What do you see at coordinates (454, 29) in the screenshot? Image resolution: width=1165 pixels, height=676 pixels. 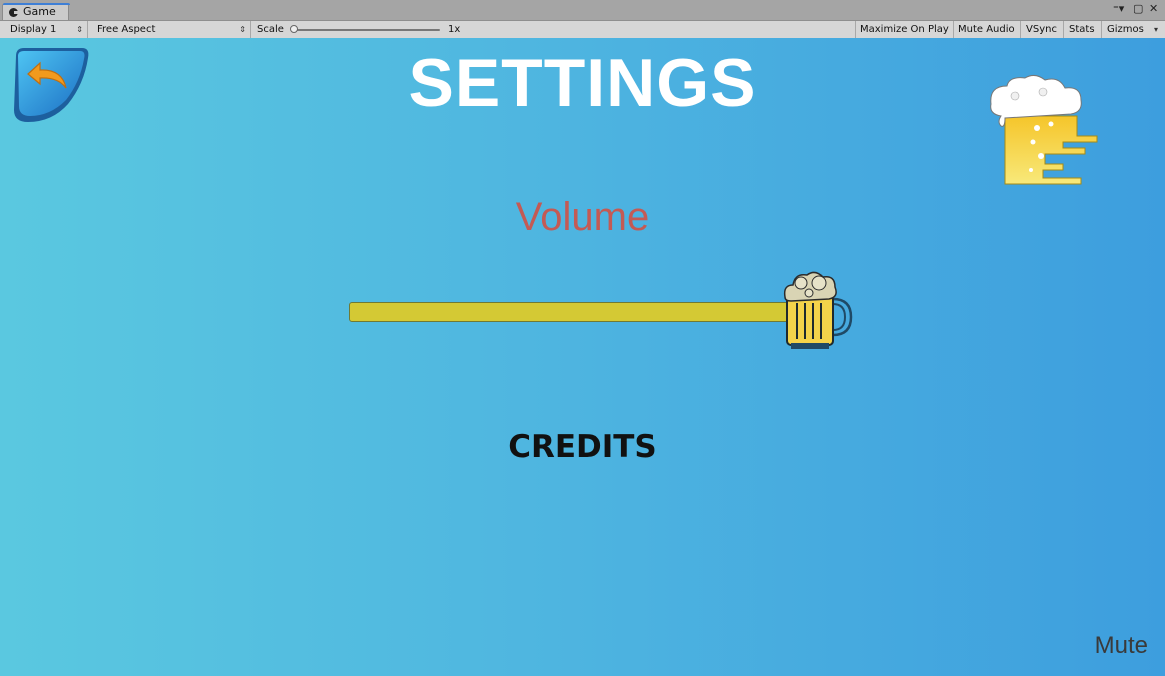 I see `scale-value: 1x` at bounding box center [454, 29].